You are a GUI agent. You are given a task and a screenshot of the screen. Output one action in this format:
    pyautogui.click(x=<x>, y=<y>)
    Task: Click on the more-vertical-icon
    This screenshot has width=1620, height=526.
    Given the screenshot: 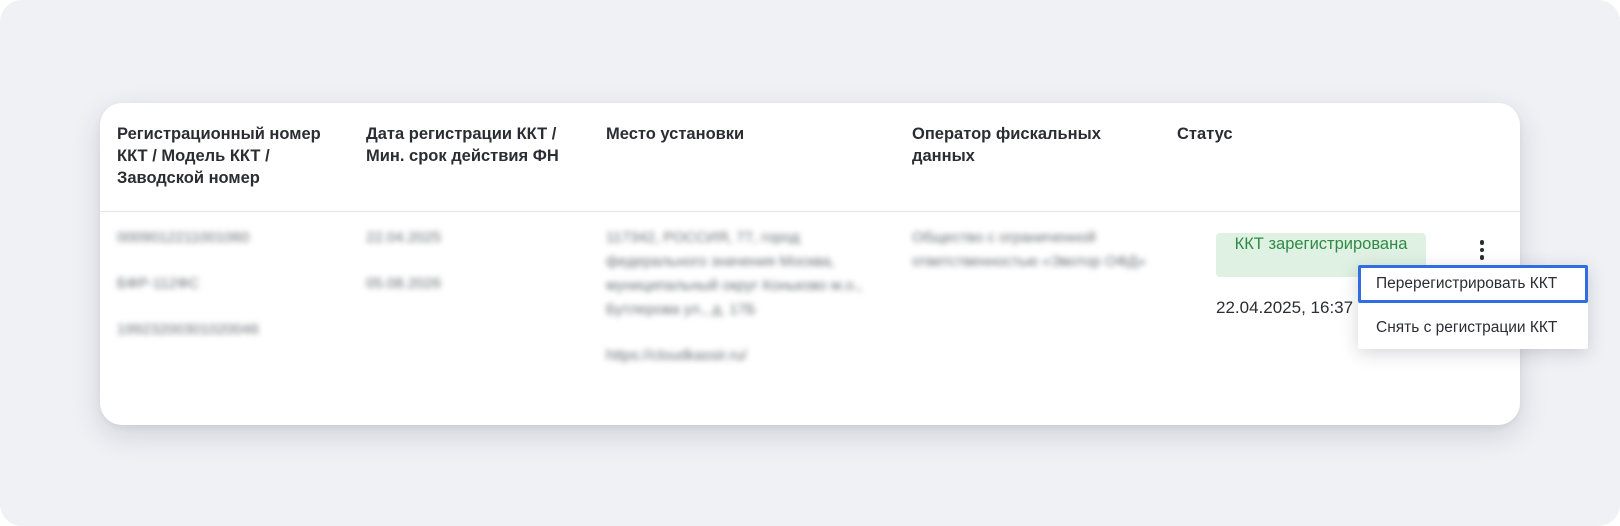 What is the action you would take?
    pyautogui.click(x=1482, y=250)
    